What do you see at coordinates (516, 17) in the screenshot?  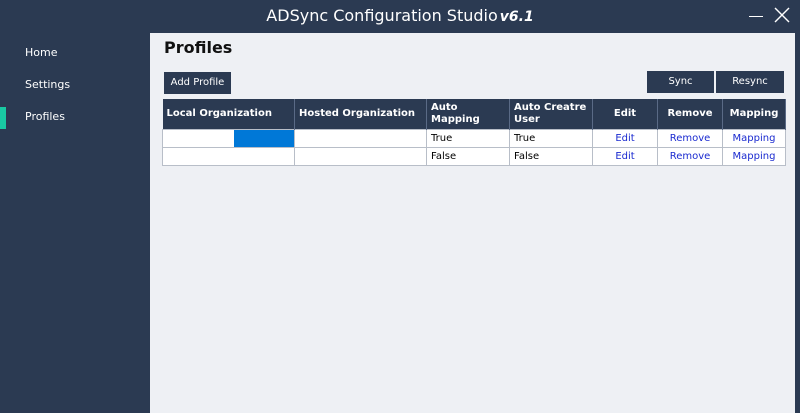 I see `app-version: v6.1` at bounding box center [516, 17].